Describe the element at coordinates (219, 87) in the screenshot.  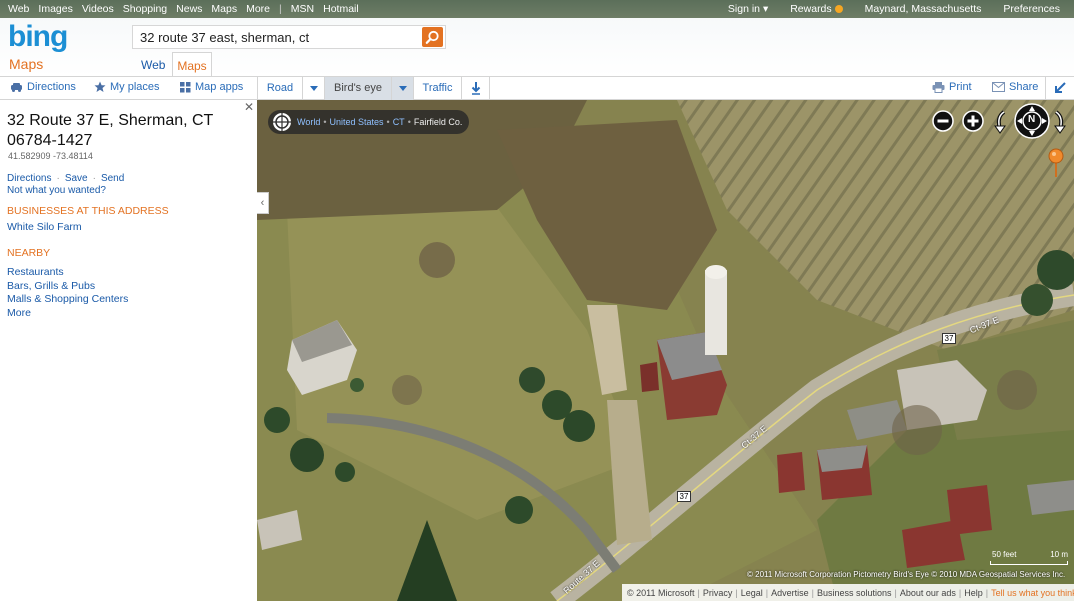
I see `map-apps-label: Map apps` at that location.